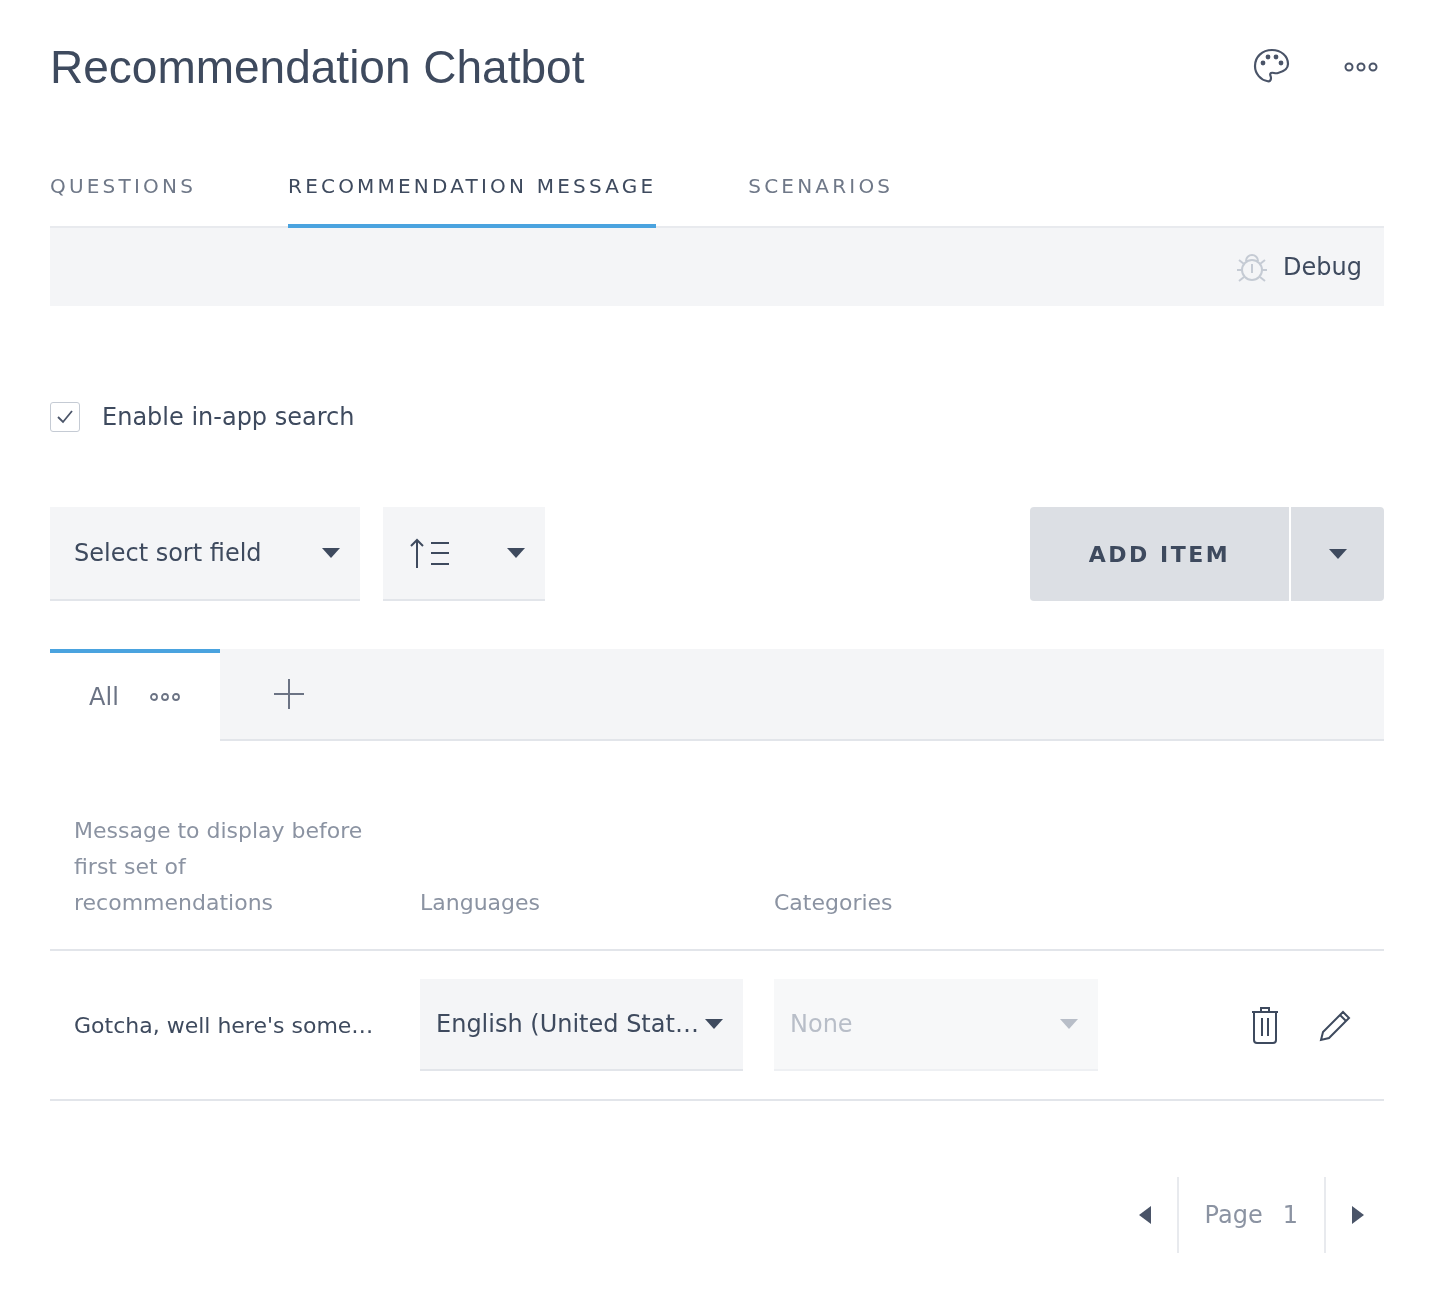 The width and height of the screenshot is (1440, 1291). What do you see at coordinates (123, 201) in the screenshot?
I see `tab: QUESTIONS` at bounding box center [123, 201].